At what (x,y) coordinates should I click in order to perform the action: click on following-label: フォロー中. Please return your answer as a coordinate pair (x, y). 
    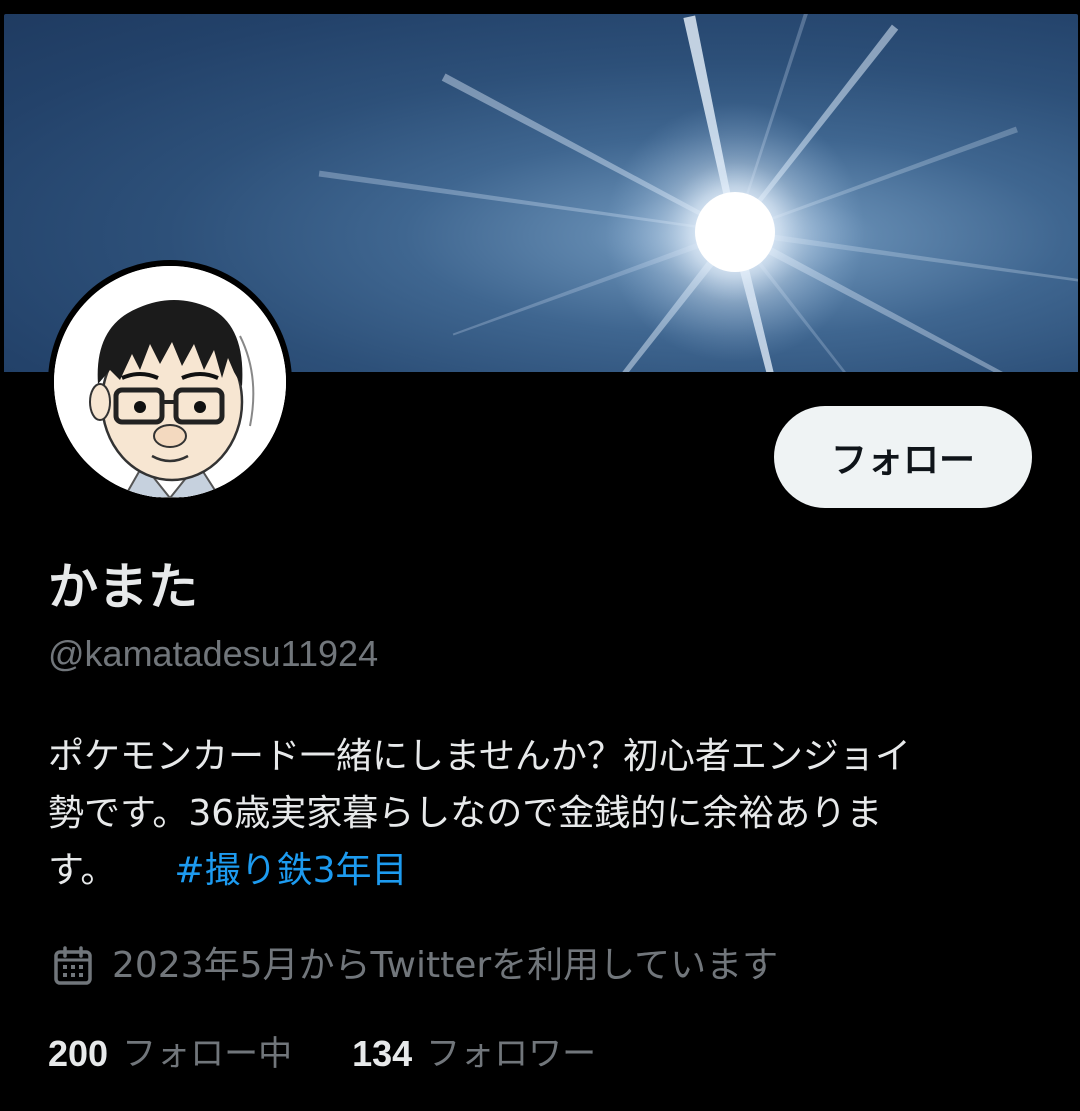
    Looking at the image, I should click on (207, 1054).